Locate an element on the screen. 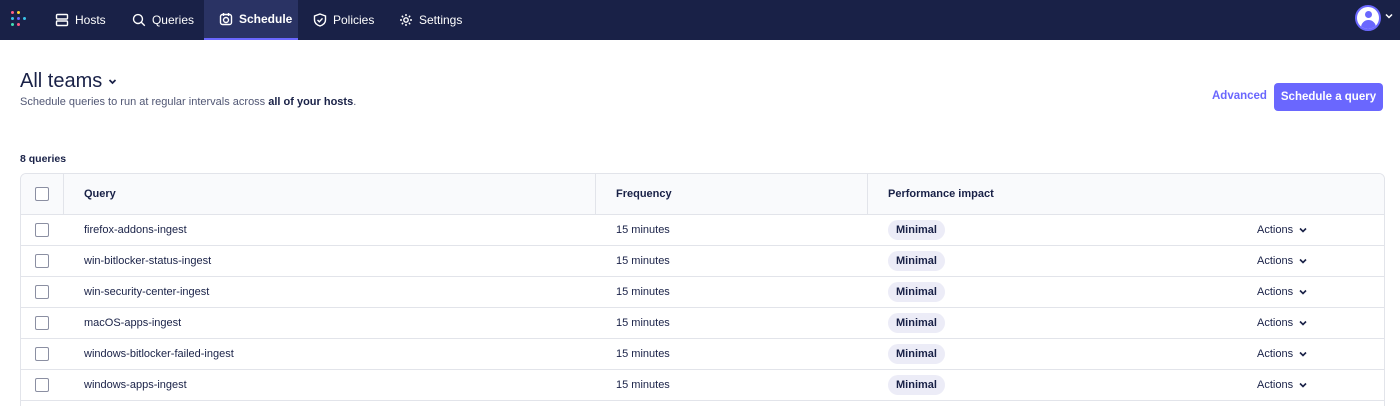 The height and width of the screenshot is (406, 1400). column-header-performance: Performance impact is located at coordinates (941, 194).